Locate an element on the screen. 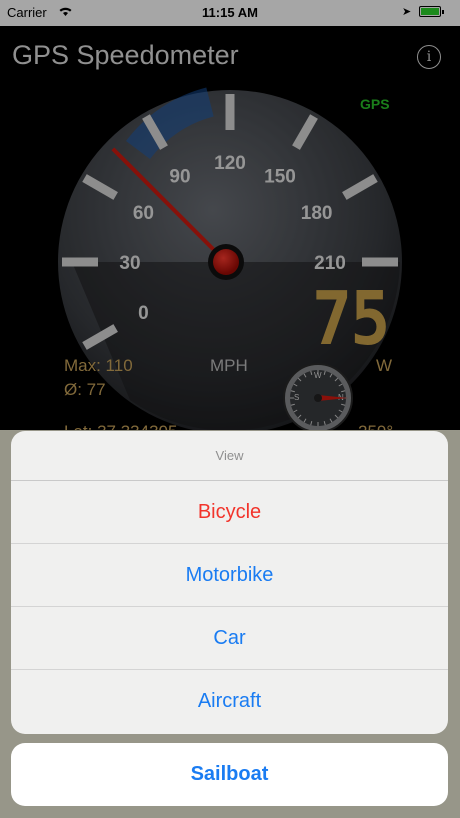 The height and width of the screenshot is (818, 460). option-aircraft: Aircraft is located at coordinates (229, 701).